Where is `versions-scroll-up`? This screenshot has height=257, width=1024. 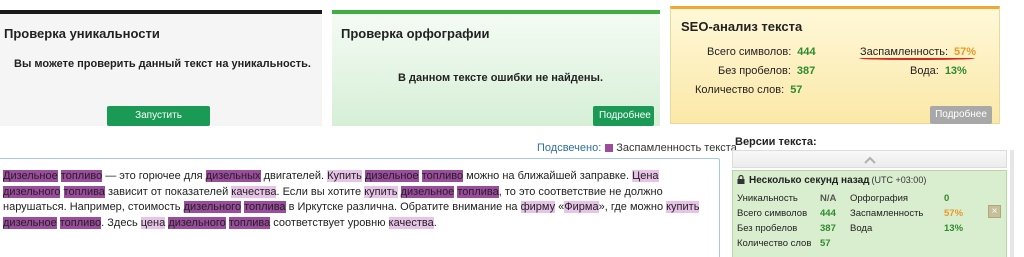
versions-scroll-up is located at coordinates (869, 159).